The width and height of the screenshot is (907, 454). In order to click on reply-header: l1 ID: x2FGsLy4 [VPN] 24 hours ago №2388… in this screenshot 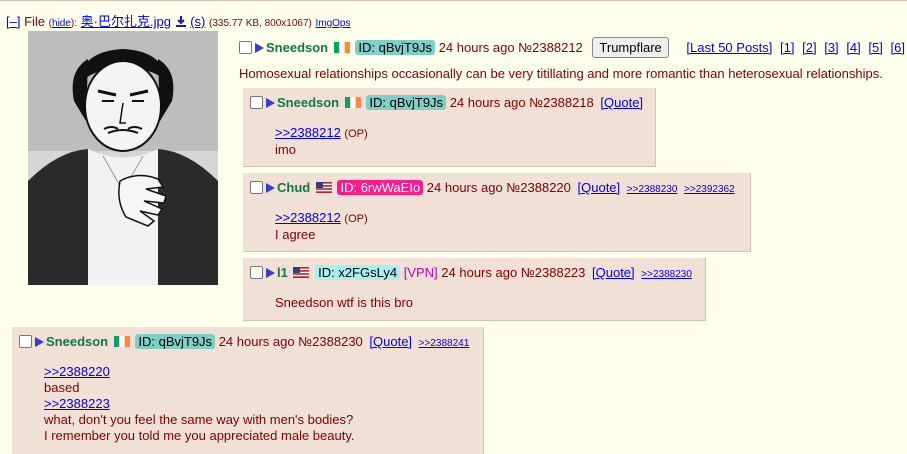, I will do `click(471, 272)`.